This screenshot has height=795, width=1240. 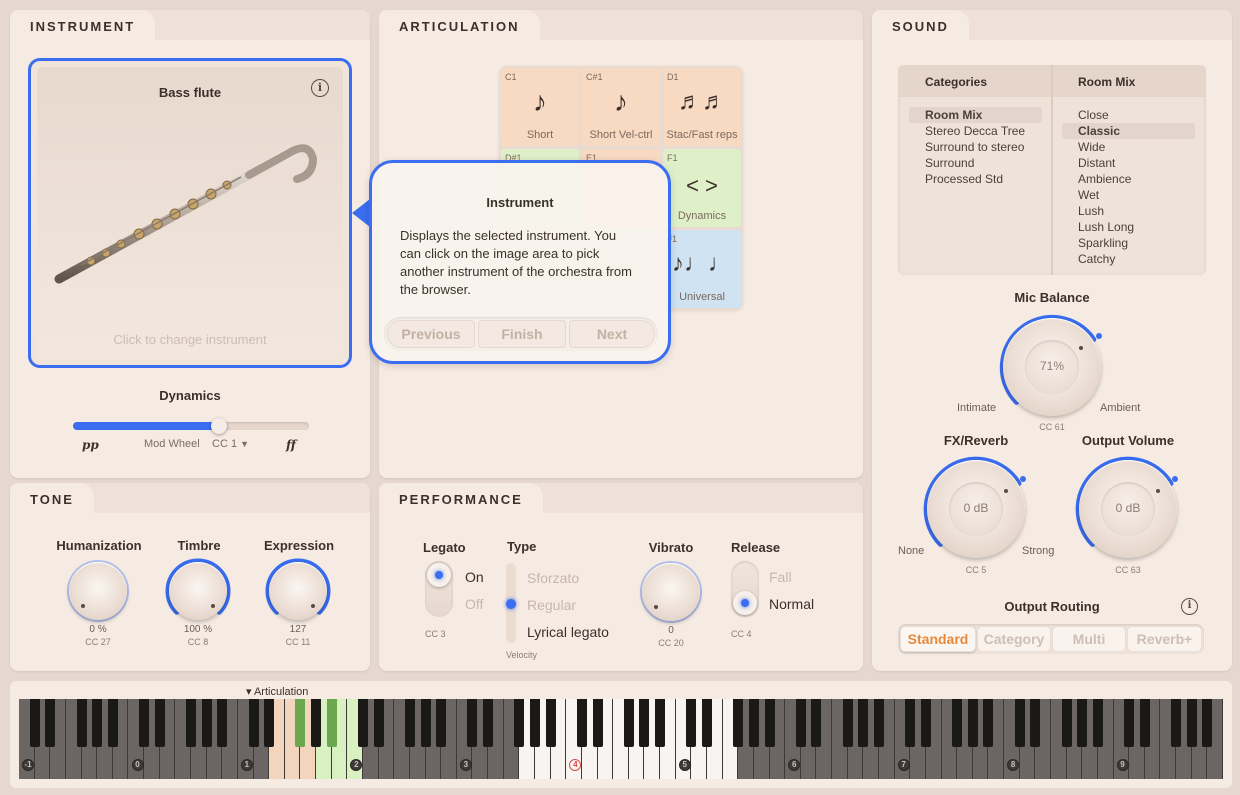 What do you see at coordinates (975, 147) in the screenshot?
I see `category-item: Surround to stereo` at bounding box center [975, 147].